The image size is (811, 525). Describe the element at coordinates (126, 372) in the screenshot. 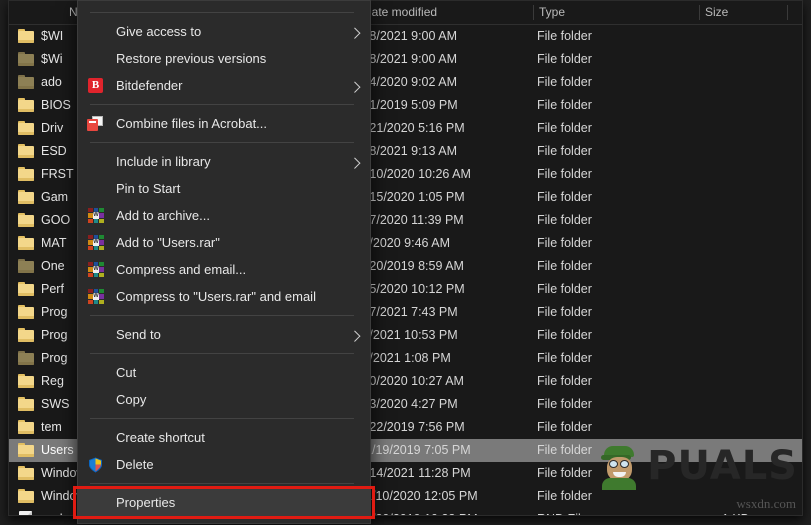

I see `menu-item-label: Cut` at that location.